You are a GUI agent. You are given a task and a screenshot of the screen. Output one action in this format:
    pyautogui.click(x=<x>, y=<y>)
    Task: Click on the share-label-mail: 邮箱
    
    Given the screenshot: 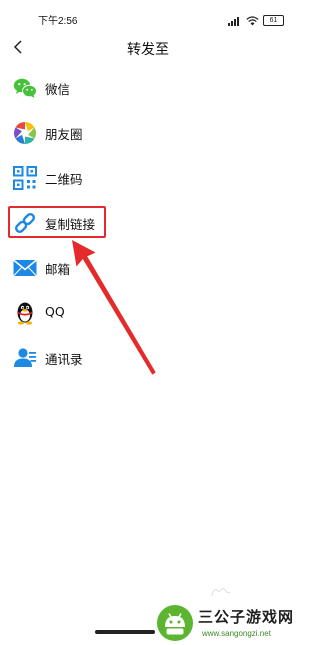 What is the action you would take?
    pyautogui.click(x=58, y=269)
    